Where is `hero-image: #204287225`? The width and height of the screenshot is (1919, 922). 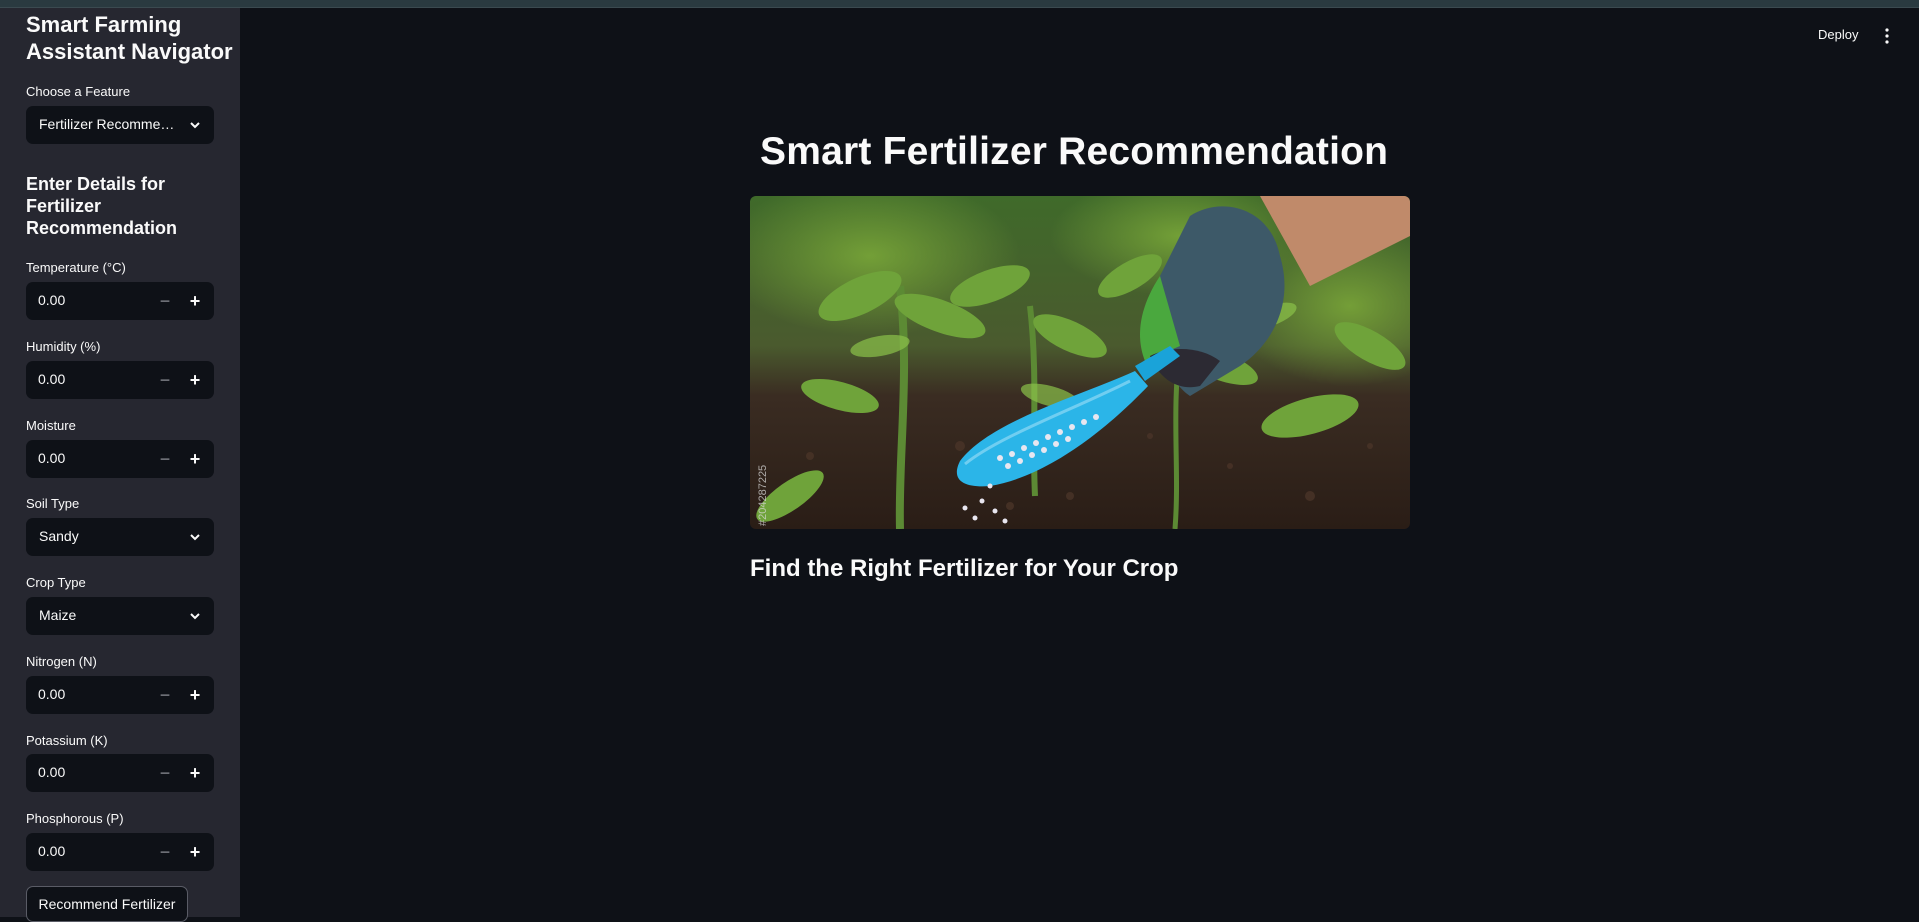
hero-image: #204287225 is located at coordinates (1080, 362).